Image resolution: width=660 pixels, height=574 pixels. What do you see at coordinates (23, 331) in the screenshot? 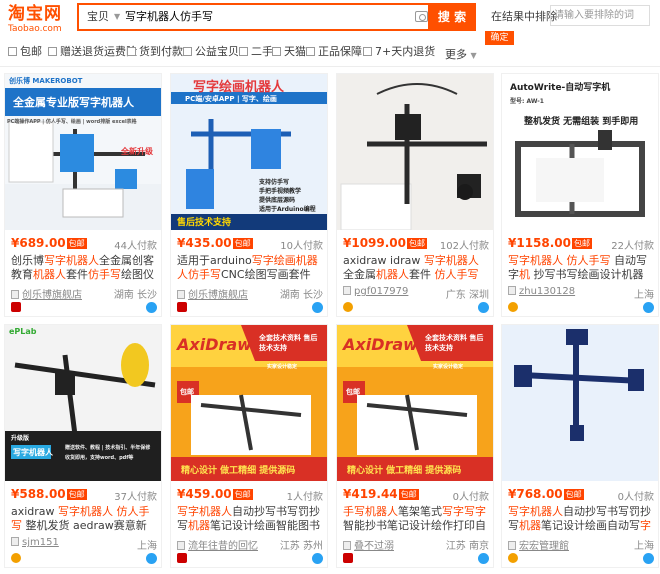
I see `img-brand: ePLab` at bounding box center [23, 331].